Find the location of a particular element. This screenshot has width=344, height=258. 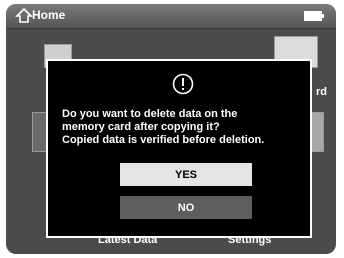

page-title: Home is located at coordinates (49, 15).